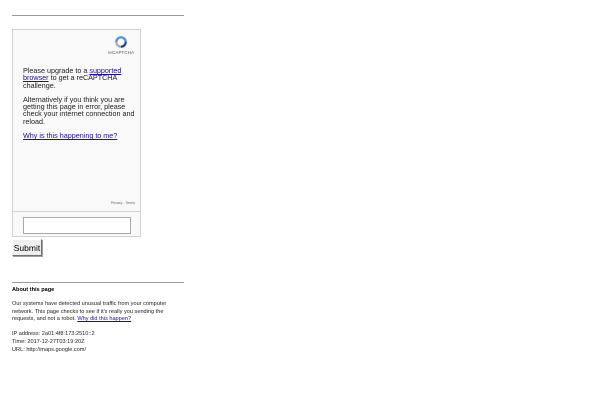  What do you see at coordinates (79, 135) in the screenshot?
I see `why-happening-line: Why is this happening to me?` at bounding box center [79, 135].